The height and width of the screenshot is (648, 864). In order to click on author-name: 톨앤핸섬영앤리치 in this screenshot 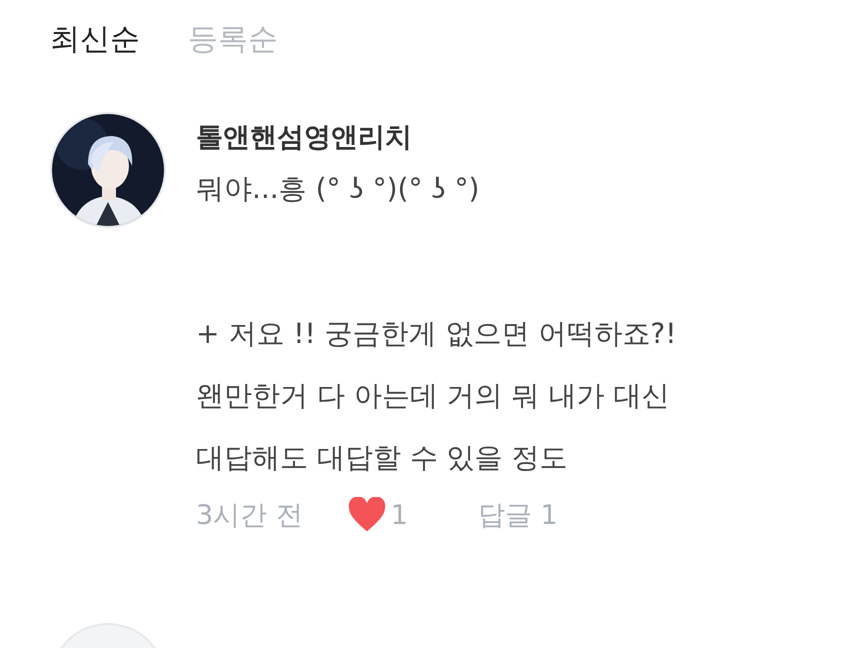, I will do `click(436, 138)`.